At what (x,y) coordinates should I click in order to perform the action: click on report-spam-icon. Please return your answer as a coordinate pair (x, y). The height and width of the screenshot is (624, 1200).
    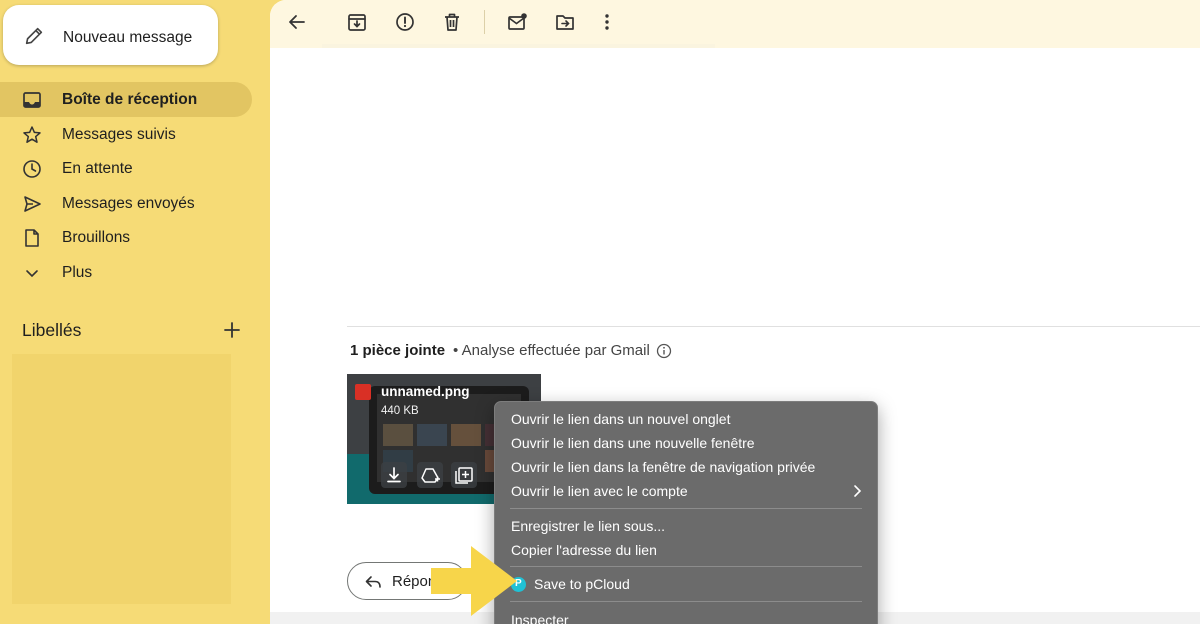
    Looking at the image, I should click on (405, 22).